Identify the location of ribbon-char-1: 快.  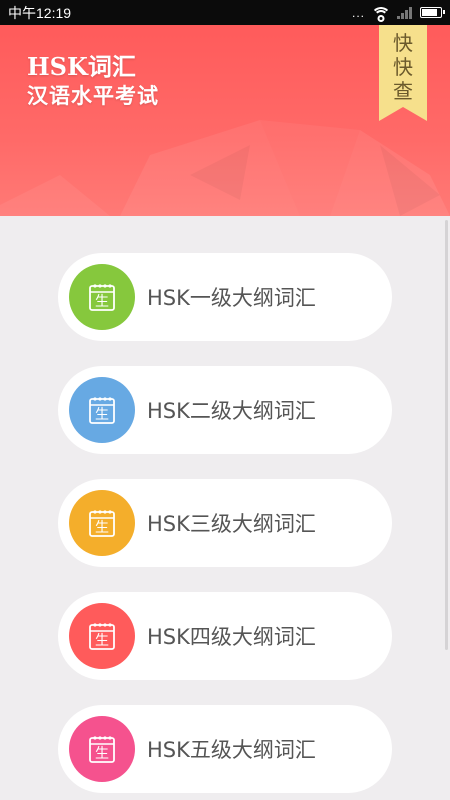
(403, 43).